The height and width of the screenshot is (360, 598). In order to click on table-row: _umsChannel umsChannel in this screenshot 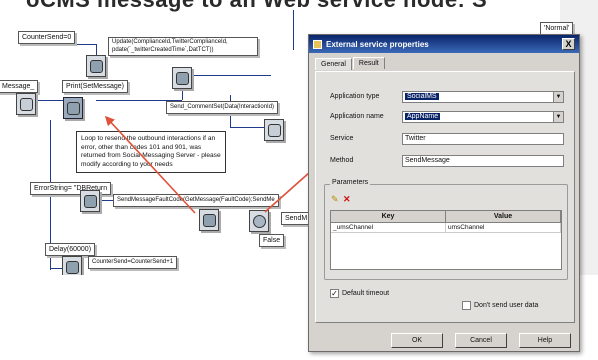, I will do `click(446, 228)`.